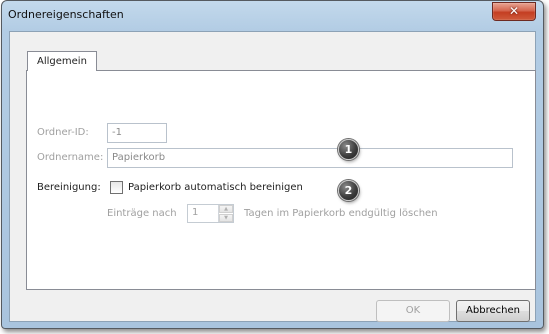 The width and height of the screenshot is (549, 334). I want to click on close-button: ✕, so click(514, 11).